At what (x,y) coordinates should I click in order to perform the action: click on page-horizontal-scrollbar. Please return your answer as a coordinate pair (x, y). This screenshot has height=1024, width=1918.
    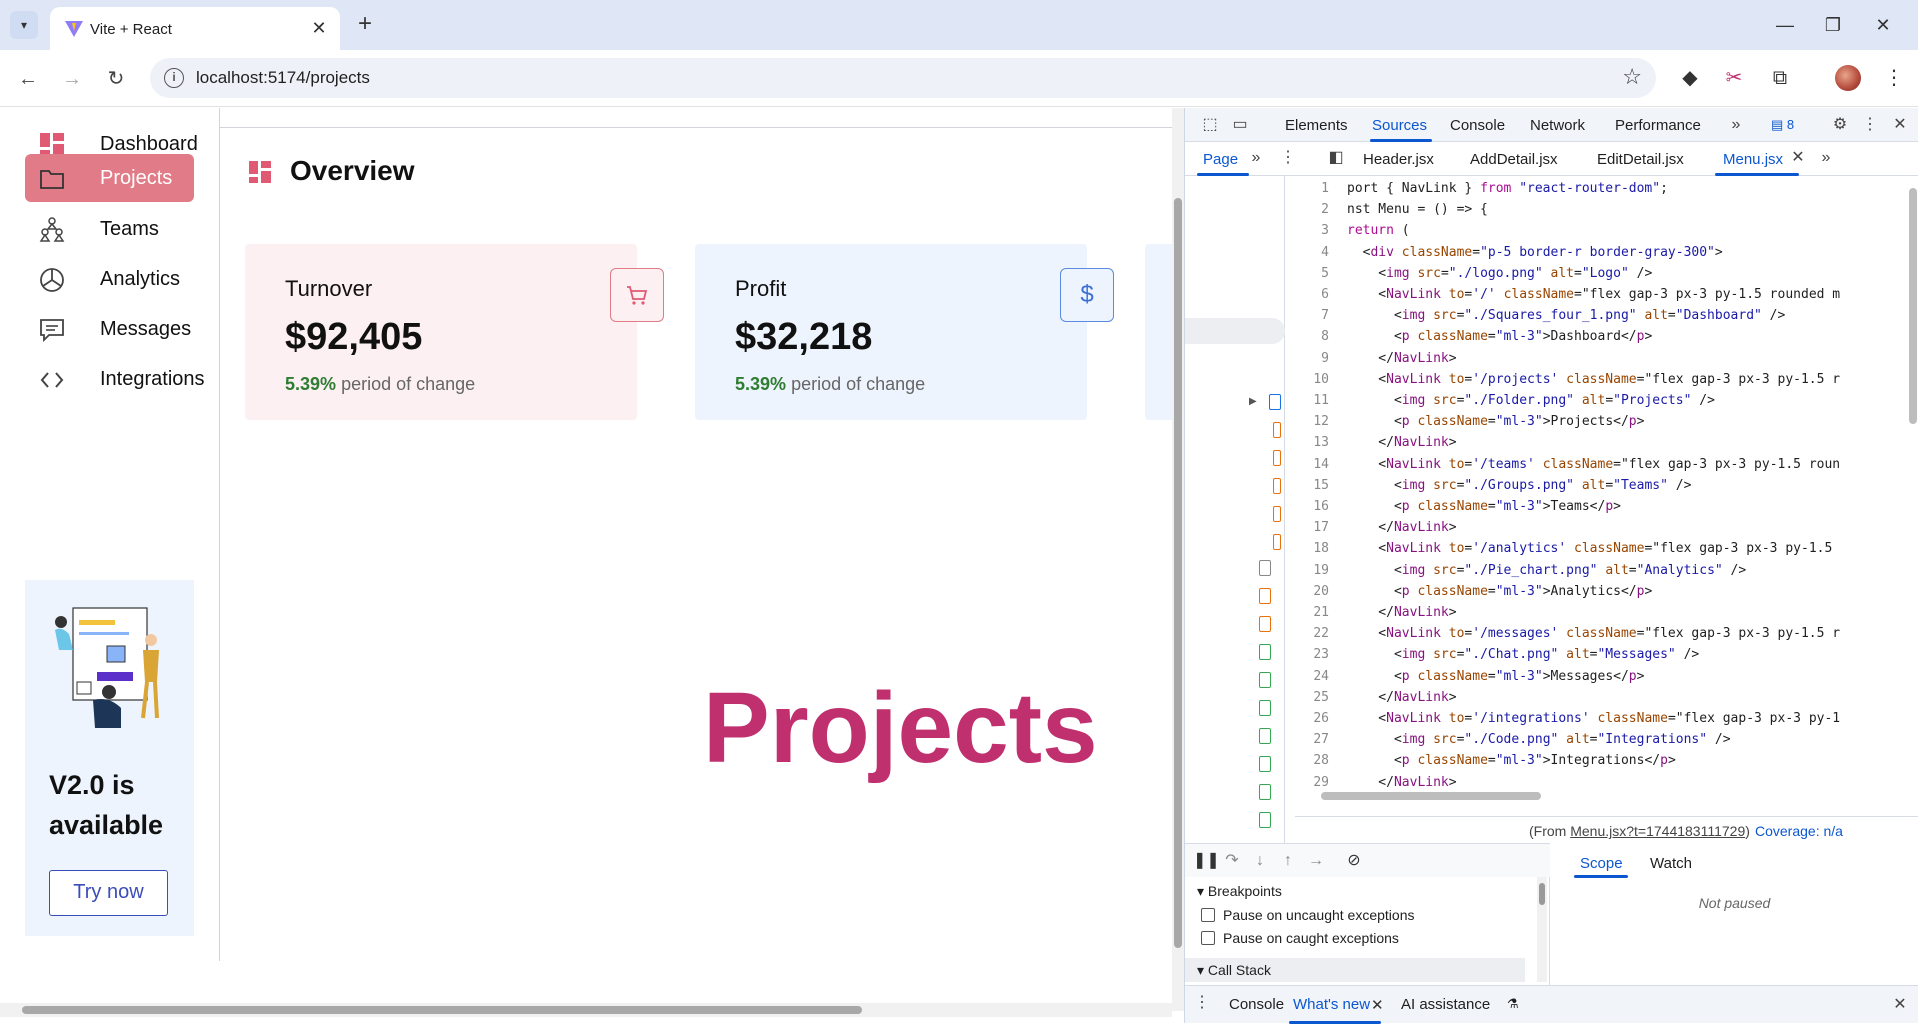
    Looking at the image, I should click on (586, 1010).